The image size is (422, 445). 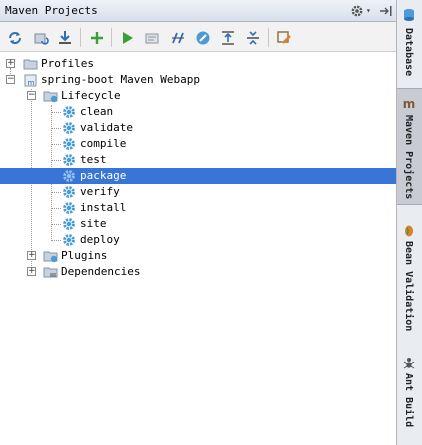 I want to click on plugins-folder-icon, so click(x=51, y=256).